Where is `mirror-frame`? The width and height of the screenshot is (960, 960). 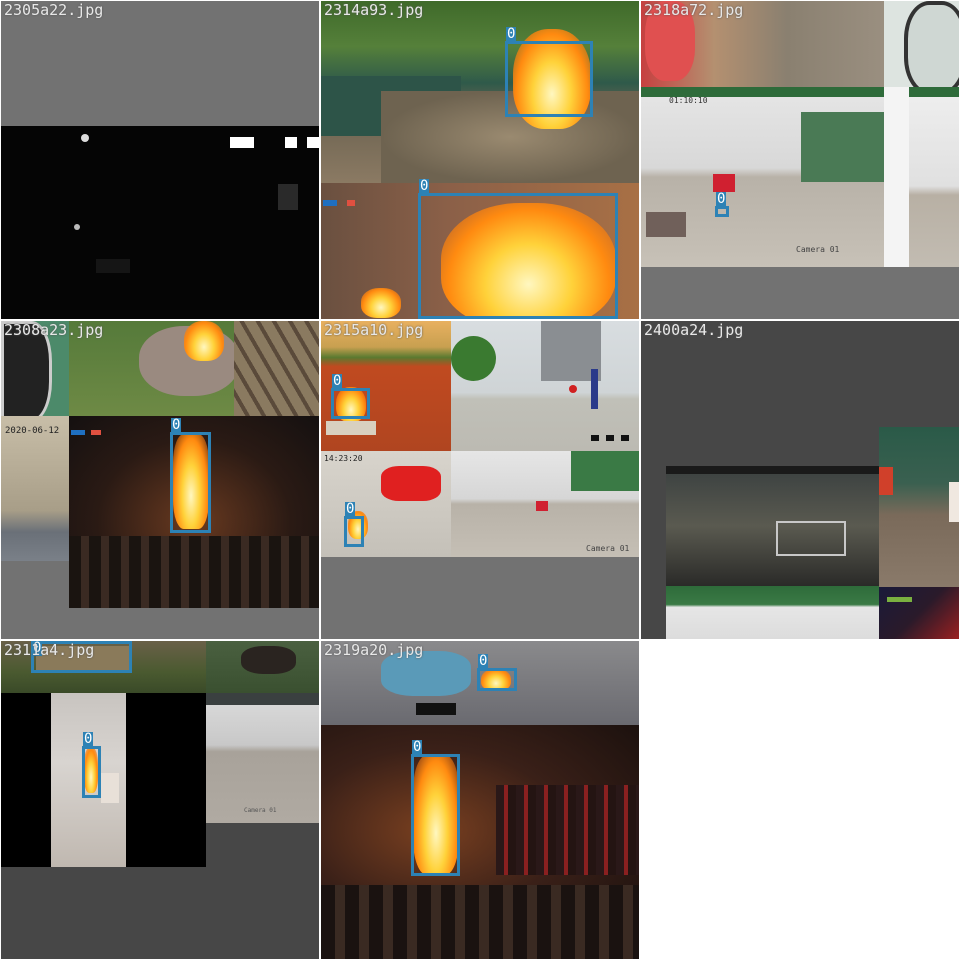
mirror-frame is located at coordinates (921, 44).